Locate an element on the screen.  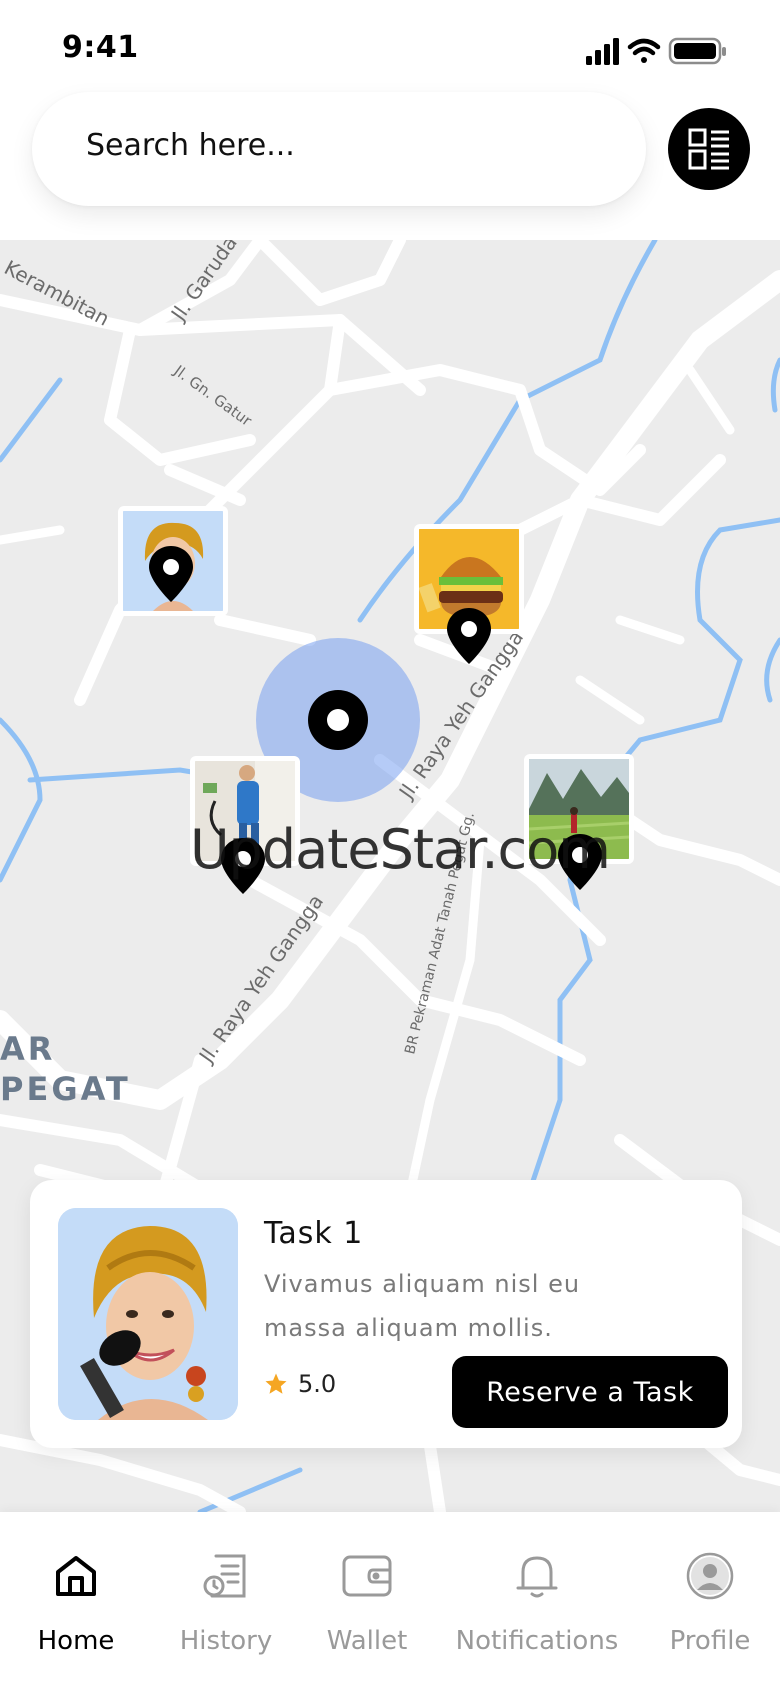
list-view-icon is located at coordinates (708, 149).